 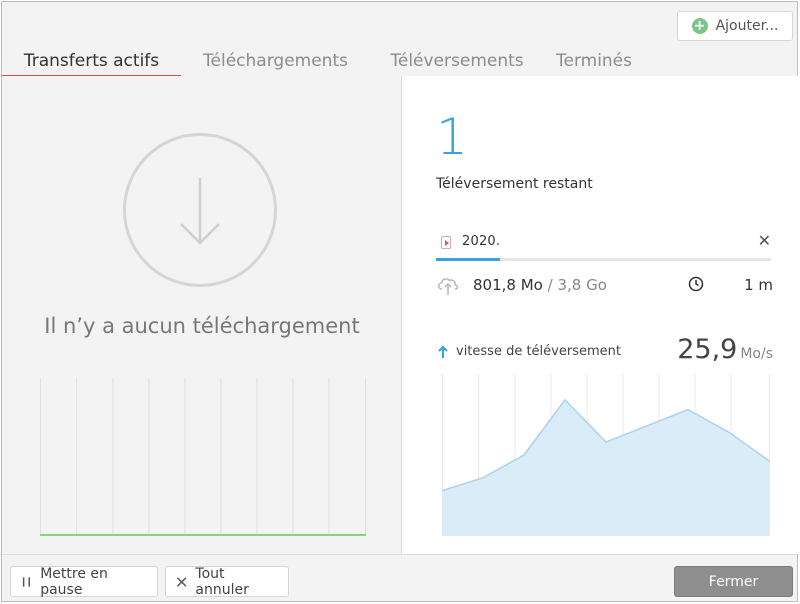 What do you see at coordinates (481, 241) in the screenshot?
I see `upload-file-name: 2020.` at bounding box center [481, 241].